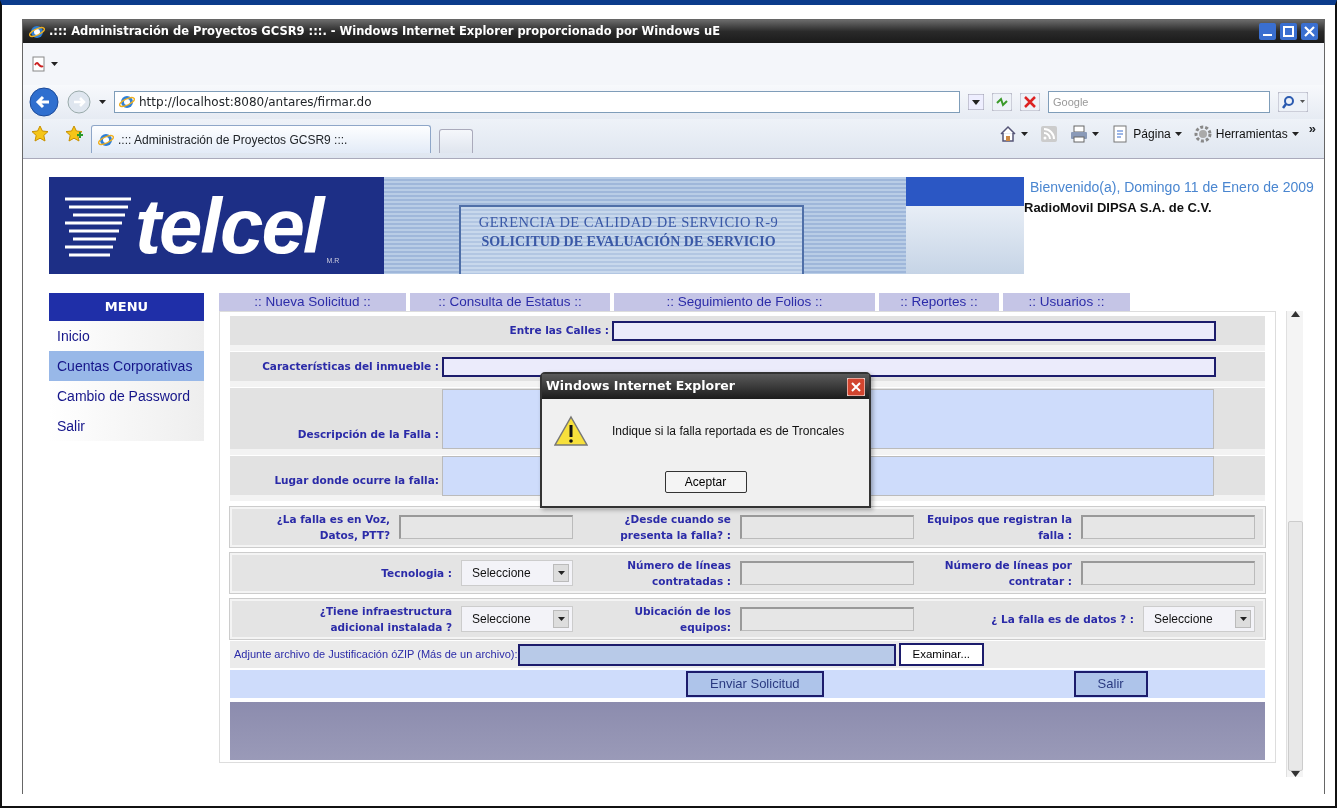  I want to click on banner-title: GERENCIA DE CALIDAD DE SERVICIO R-9, so click(628, 222).